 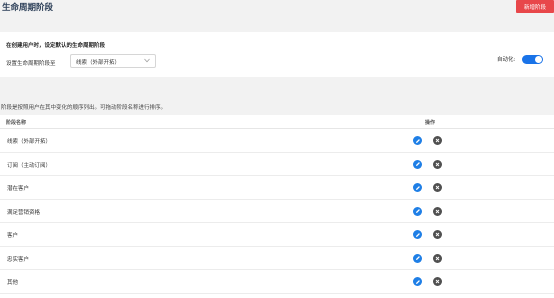 I want to click on default-stage-select: 线索（外部开拓）, so click(x=113, y=61).